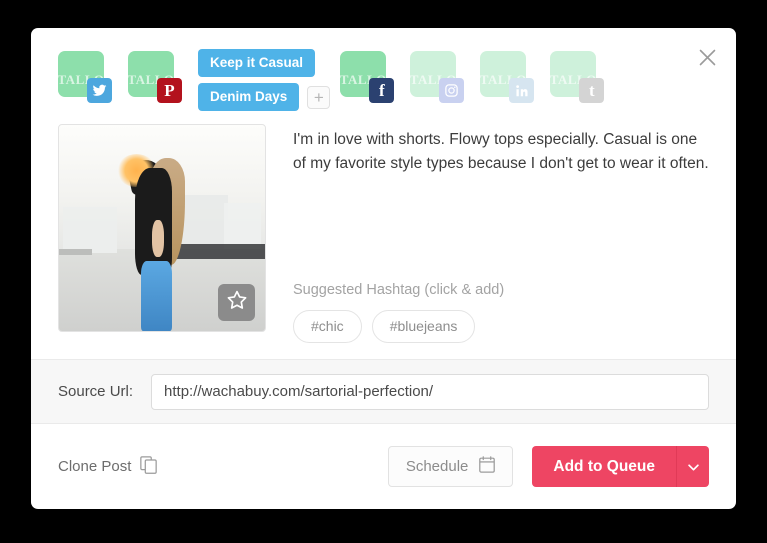  I want to click on hashtag-label: Suggested Hashtag (click & add), so click(399, 290).